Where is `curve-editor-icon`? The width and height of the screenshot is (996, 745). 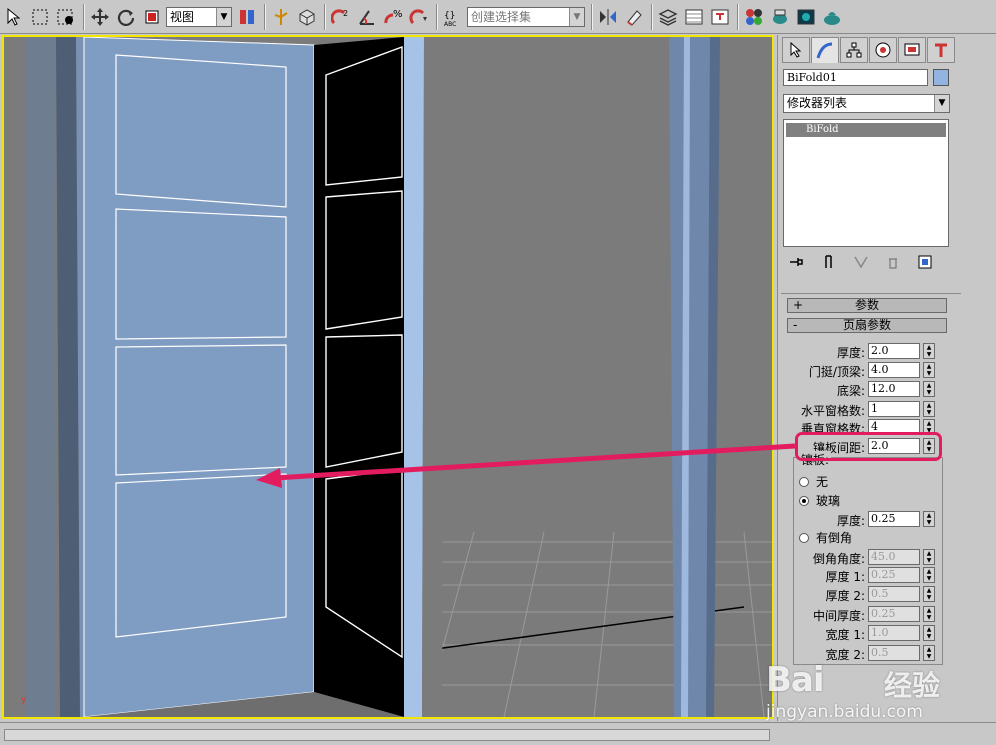 curve-editor-icon is located at coordinates (694, 17).